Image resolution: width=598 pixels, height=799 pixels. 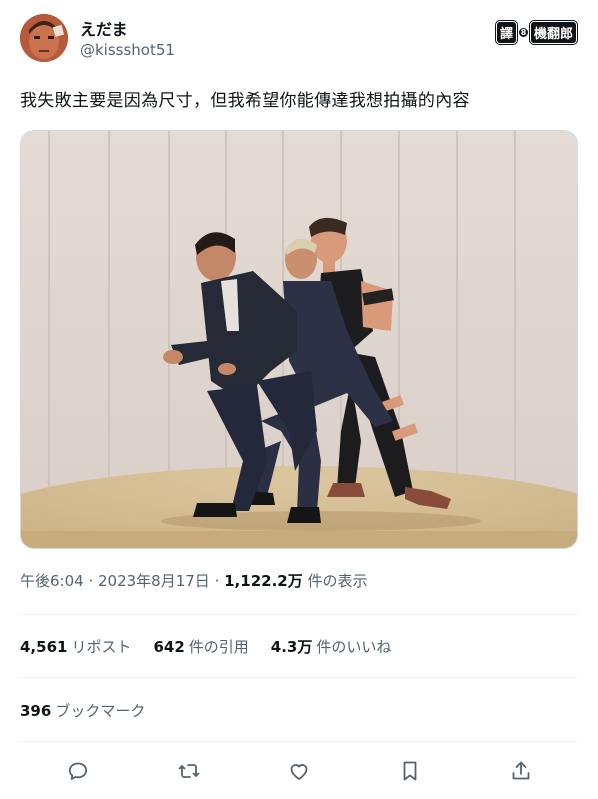 I want to click on reply-button, so click(x=78, y=771).